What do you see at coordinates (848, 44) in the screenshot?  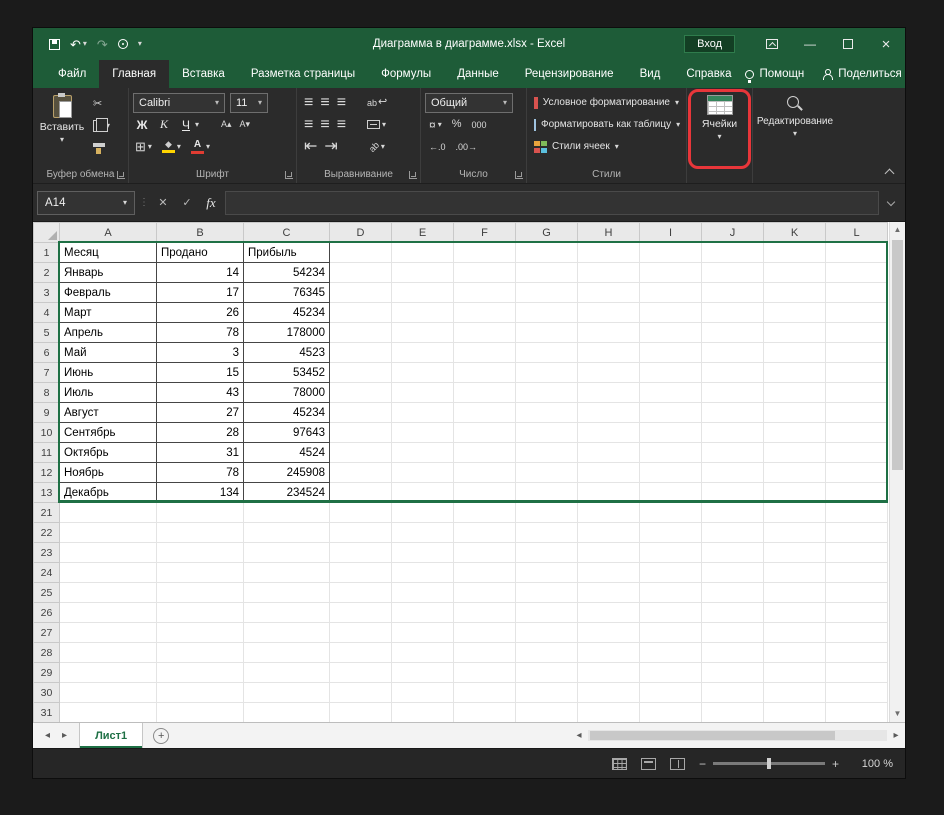 I see `maximize-button` at bounding box center [848, 44].